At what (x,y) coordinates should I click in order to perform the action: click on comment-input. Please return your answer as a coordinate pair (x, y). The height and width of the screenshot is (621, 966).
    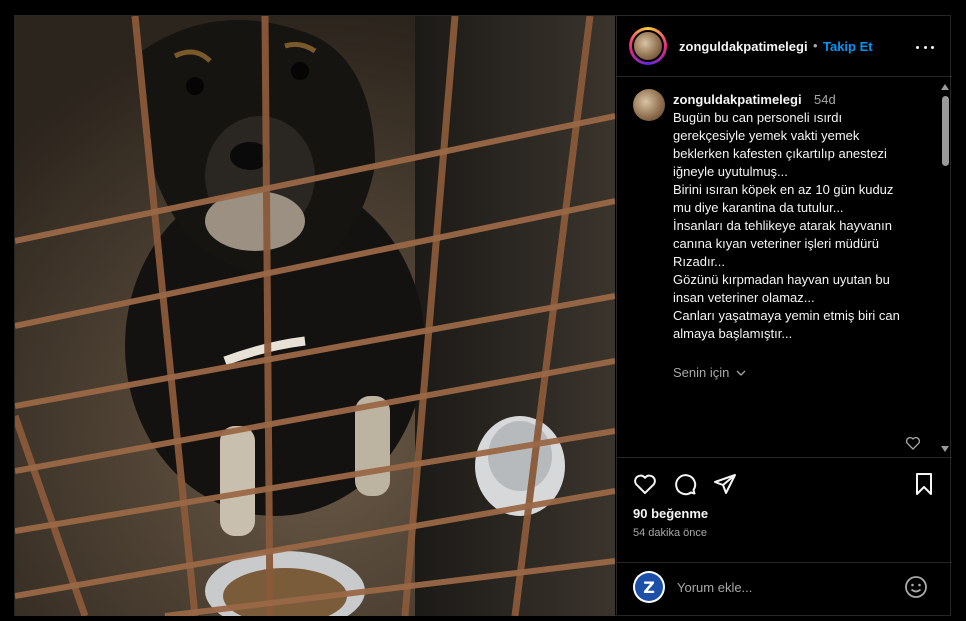
    Looking at the image, I should click on (782, 587).